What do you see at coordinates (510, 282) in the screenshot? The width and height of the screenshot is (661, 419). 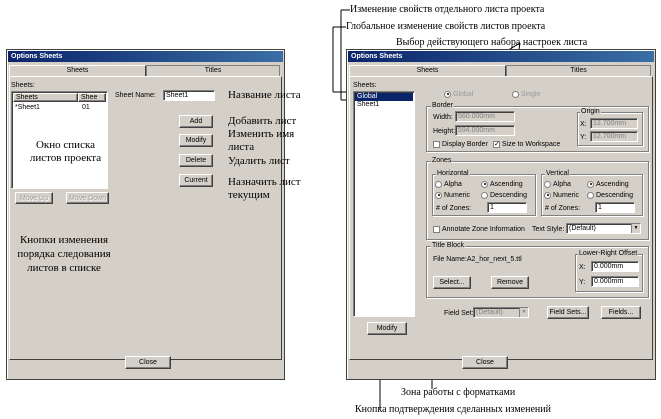 I see `remove-button: Remove` at bounding box center [510, 282].